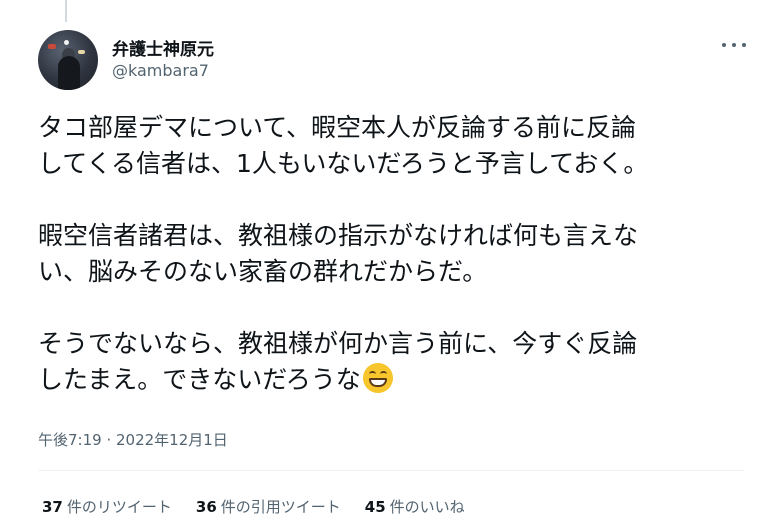 This screenshot has width=777, height=517. What do you see at coordinates (280, 507) in the screenshot?
I see `quote-tweet-label: 件の引用ツイート` at bounding box center [280, 507].